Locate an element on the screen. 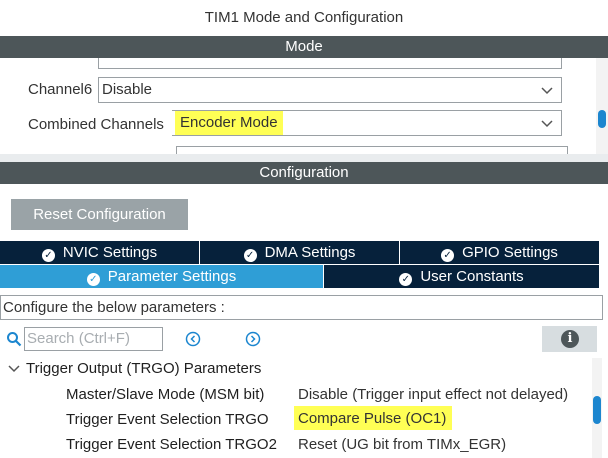  param-name-trgo2: Trigger Event Selection TRGO2 is located at coordinates (171, 444).